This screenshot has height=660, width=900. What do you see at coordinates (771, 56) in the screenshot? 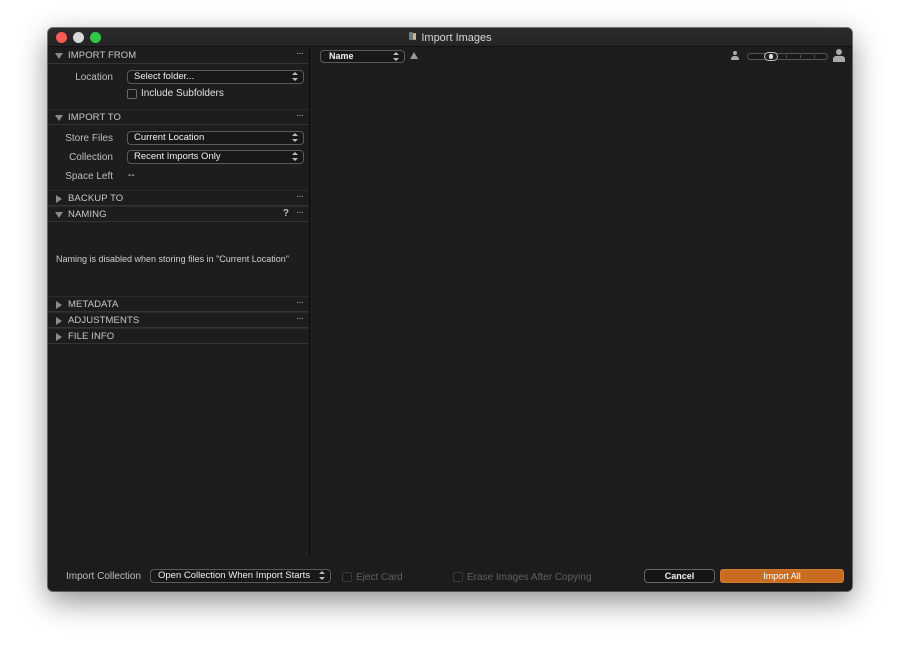
I see `slider-thumb` at bounding box center [771, 56].